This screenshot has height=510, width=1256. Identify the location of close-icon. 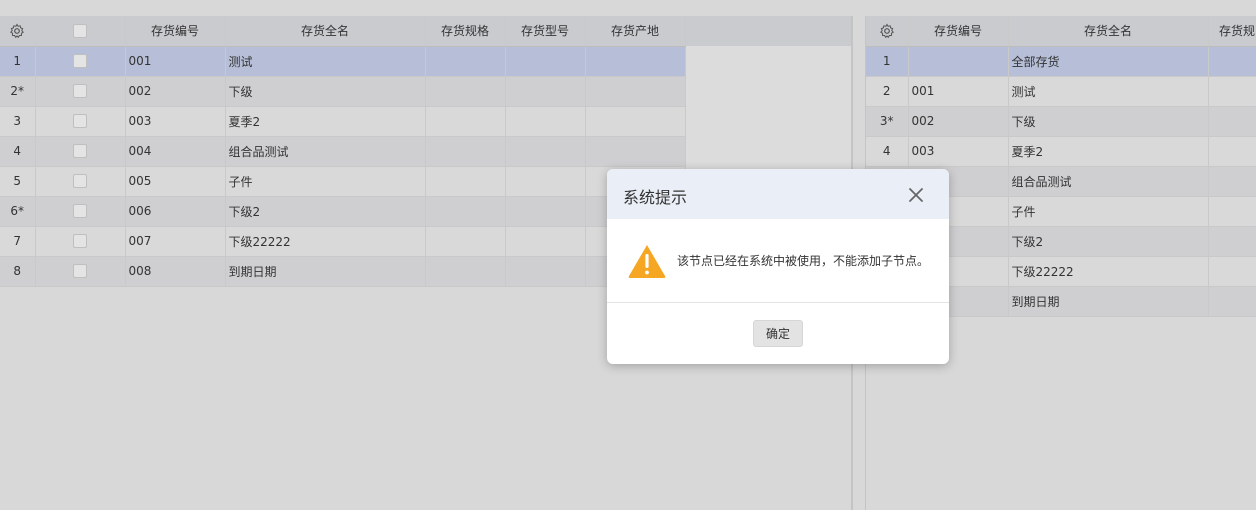
(916, 195).